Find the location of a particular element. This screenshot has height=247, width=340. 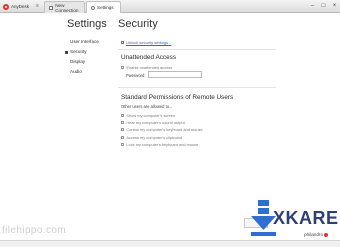

xkare-logo: XKARE is located at coordinates (295, 218).